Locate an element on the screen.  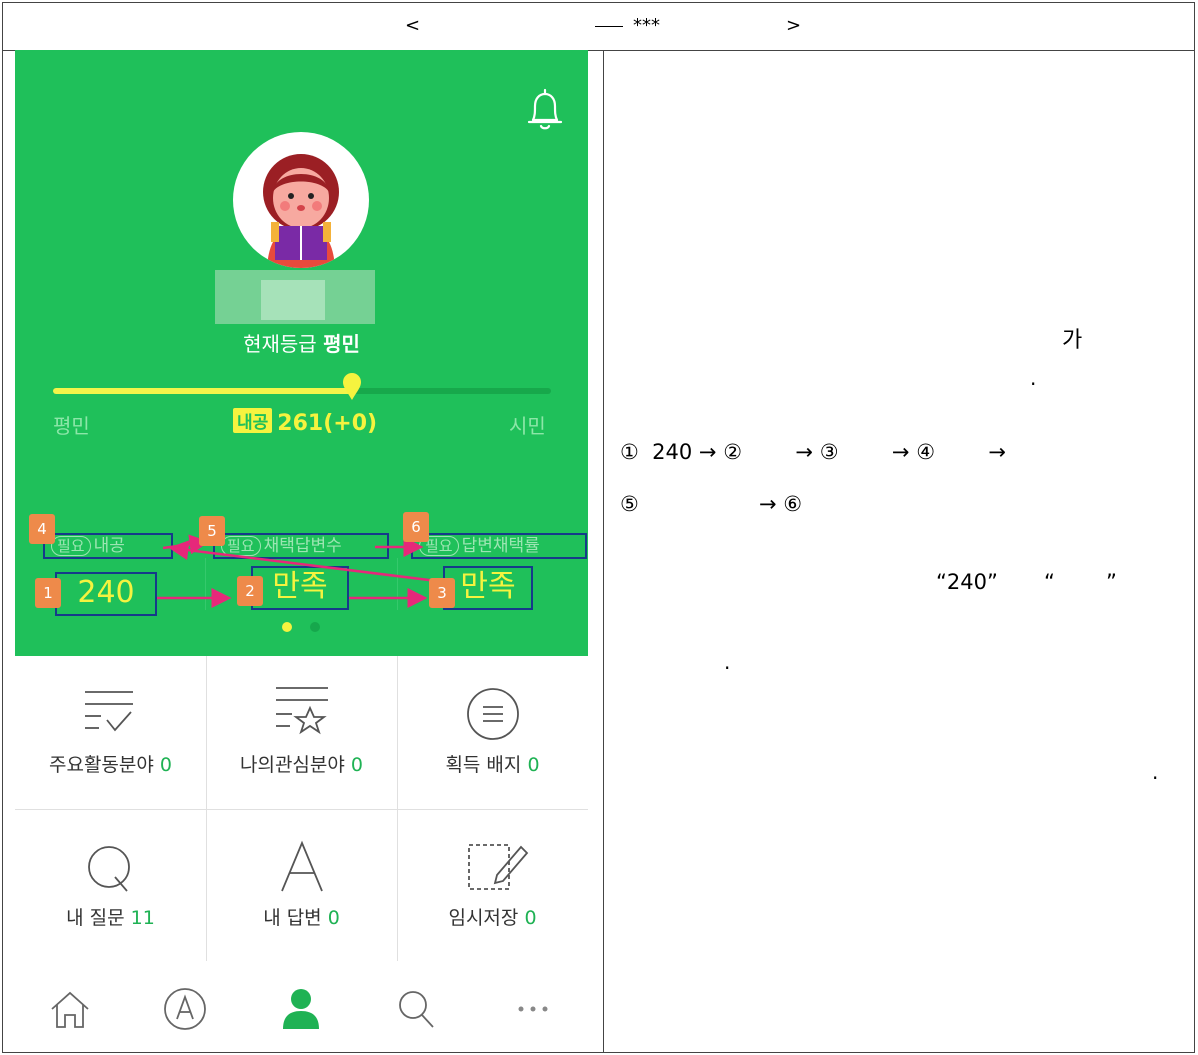
home-icon is located at coordinates (70, 1008).